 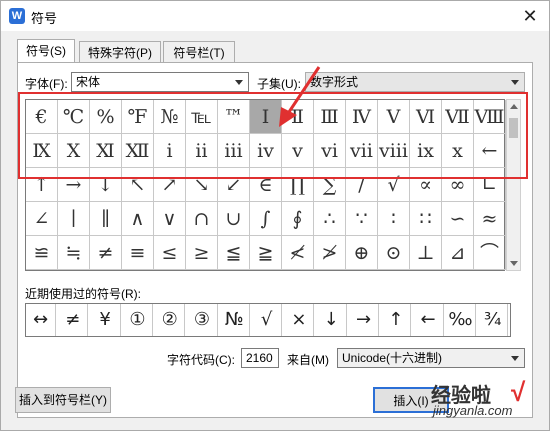 I want to click on symbol-cell: ⅵ, so click(x=330, y=151).